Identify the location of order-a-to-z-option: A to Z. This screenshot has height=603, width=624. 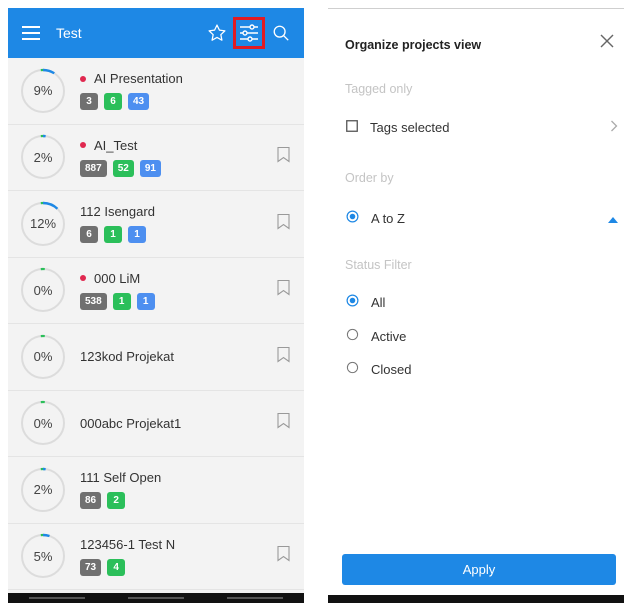
(482, 218).